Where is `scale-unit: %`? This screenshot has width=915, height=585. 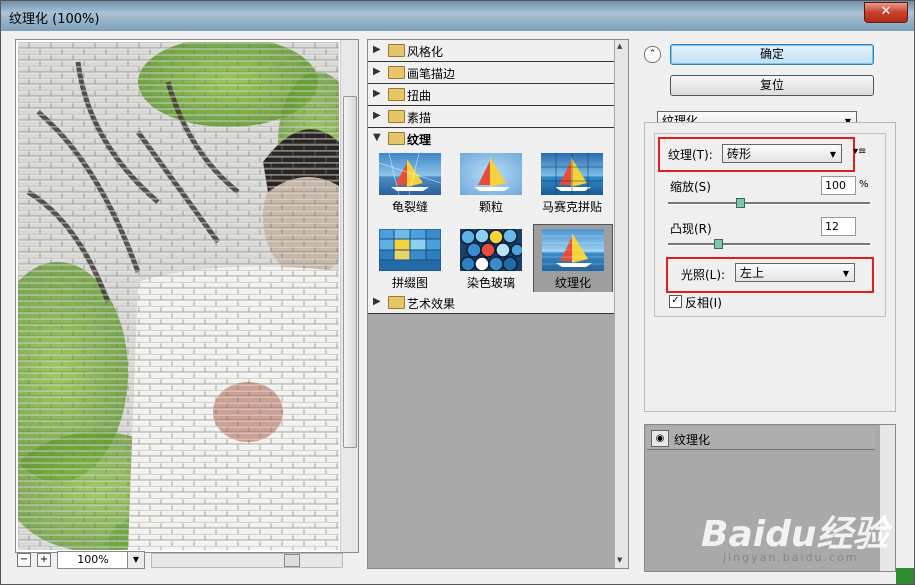 scale-unit: % is located at coordinates (864, 184).